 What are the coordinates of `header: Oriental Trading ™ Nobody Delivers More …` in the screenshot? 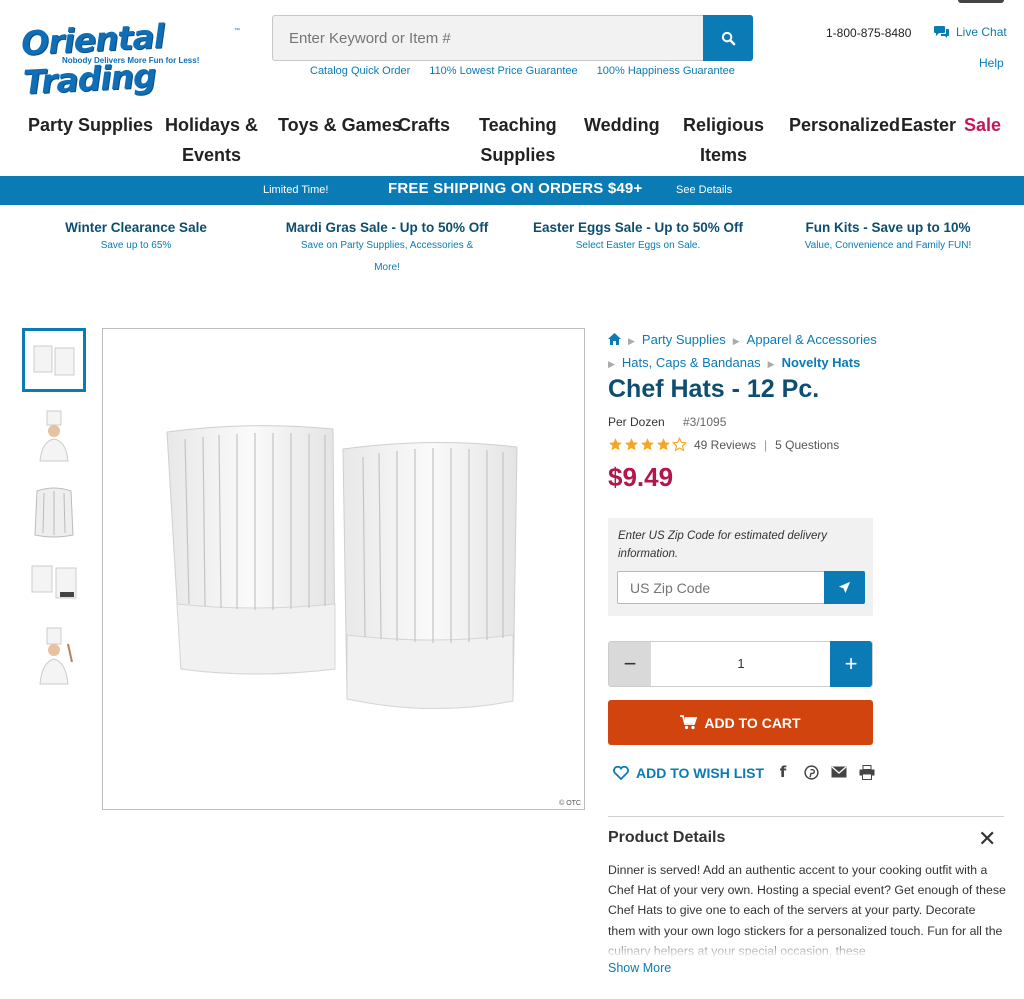 It's located at (512, 51).